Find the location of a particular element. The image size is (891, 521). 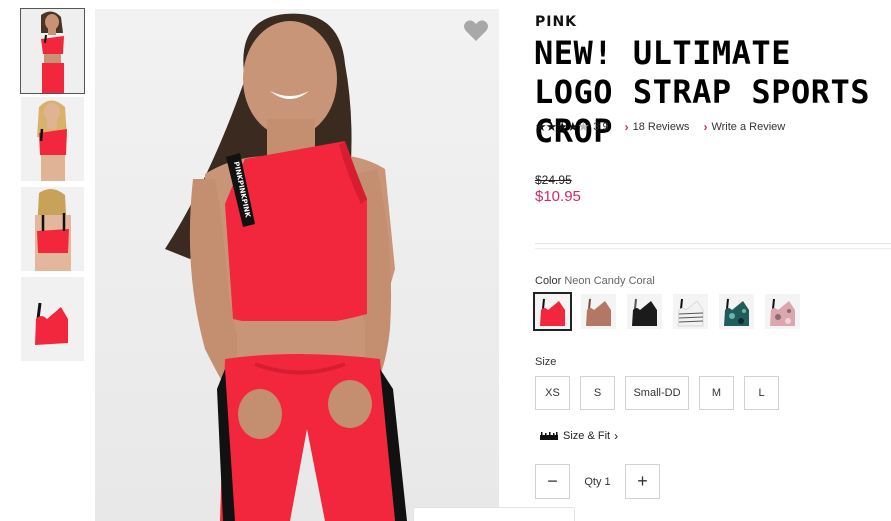

swatch-stripe-image is located at coordinates (690, 312).